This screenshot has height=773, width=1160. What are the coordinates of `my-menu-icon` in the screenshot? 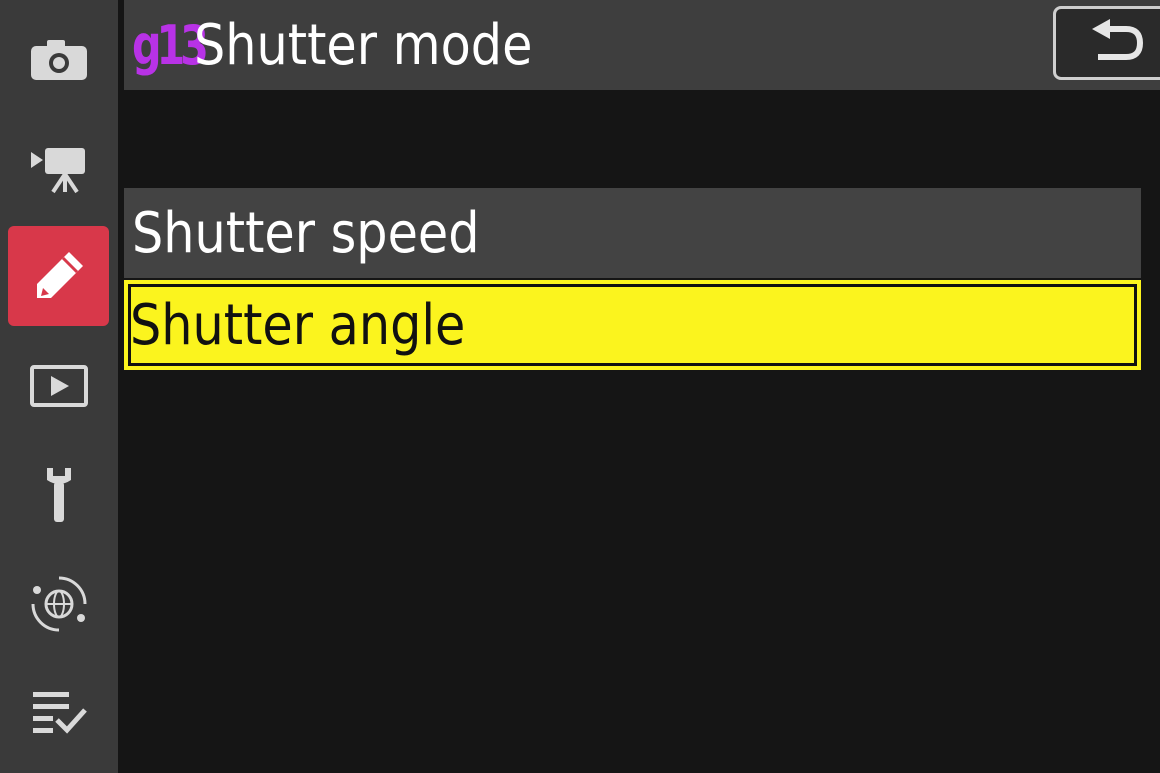 It's located at (59, 713).